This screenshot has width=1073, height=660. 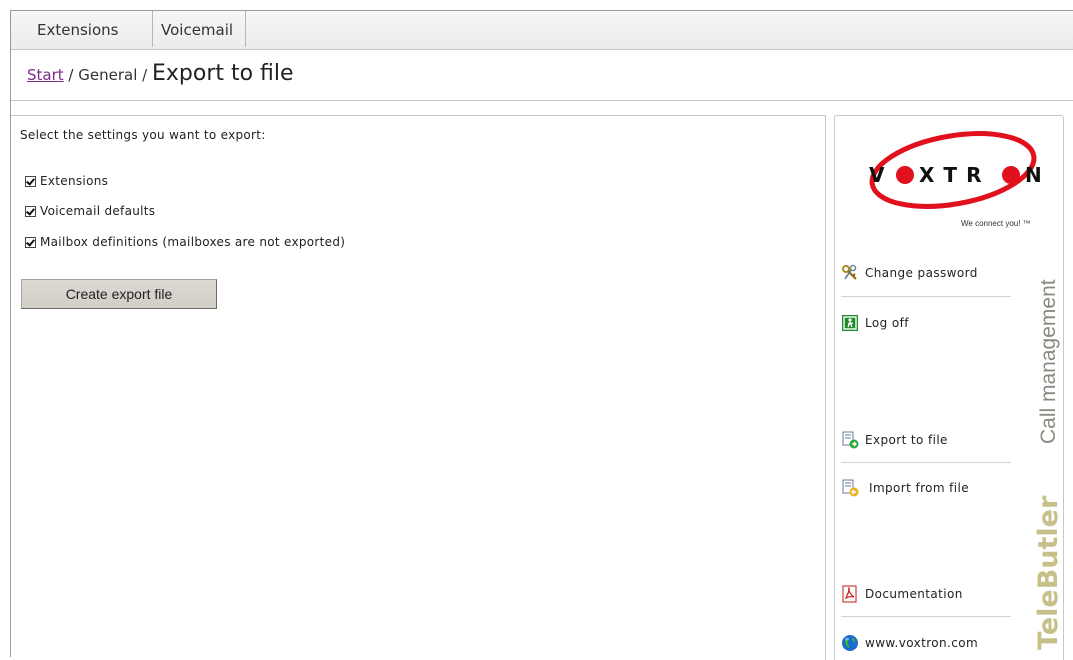 What do you see at coordinates (98, 211) in the screenshot?
I see `option-label: Voicemail defaults` at bounding box center [98, 211].